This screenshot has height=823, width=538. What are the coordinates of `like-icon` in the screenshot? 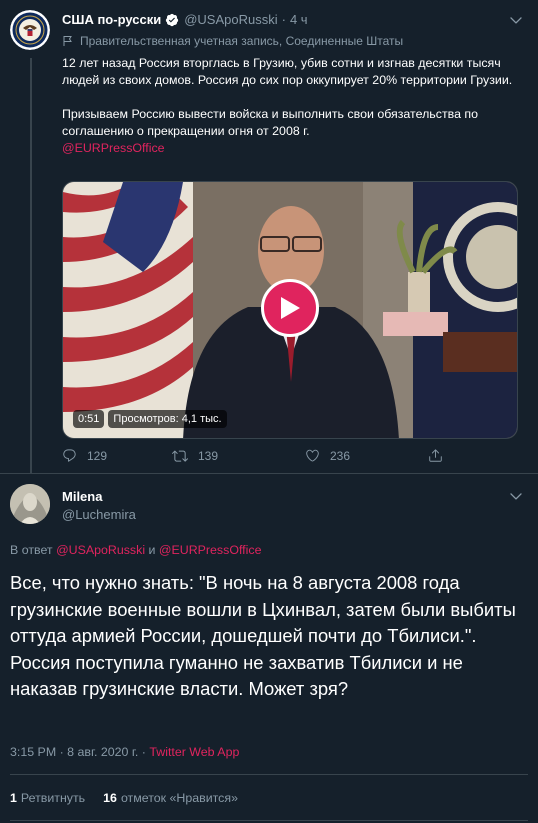 It's located at (312, 455).